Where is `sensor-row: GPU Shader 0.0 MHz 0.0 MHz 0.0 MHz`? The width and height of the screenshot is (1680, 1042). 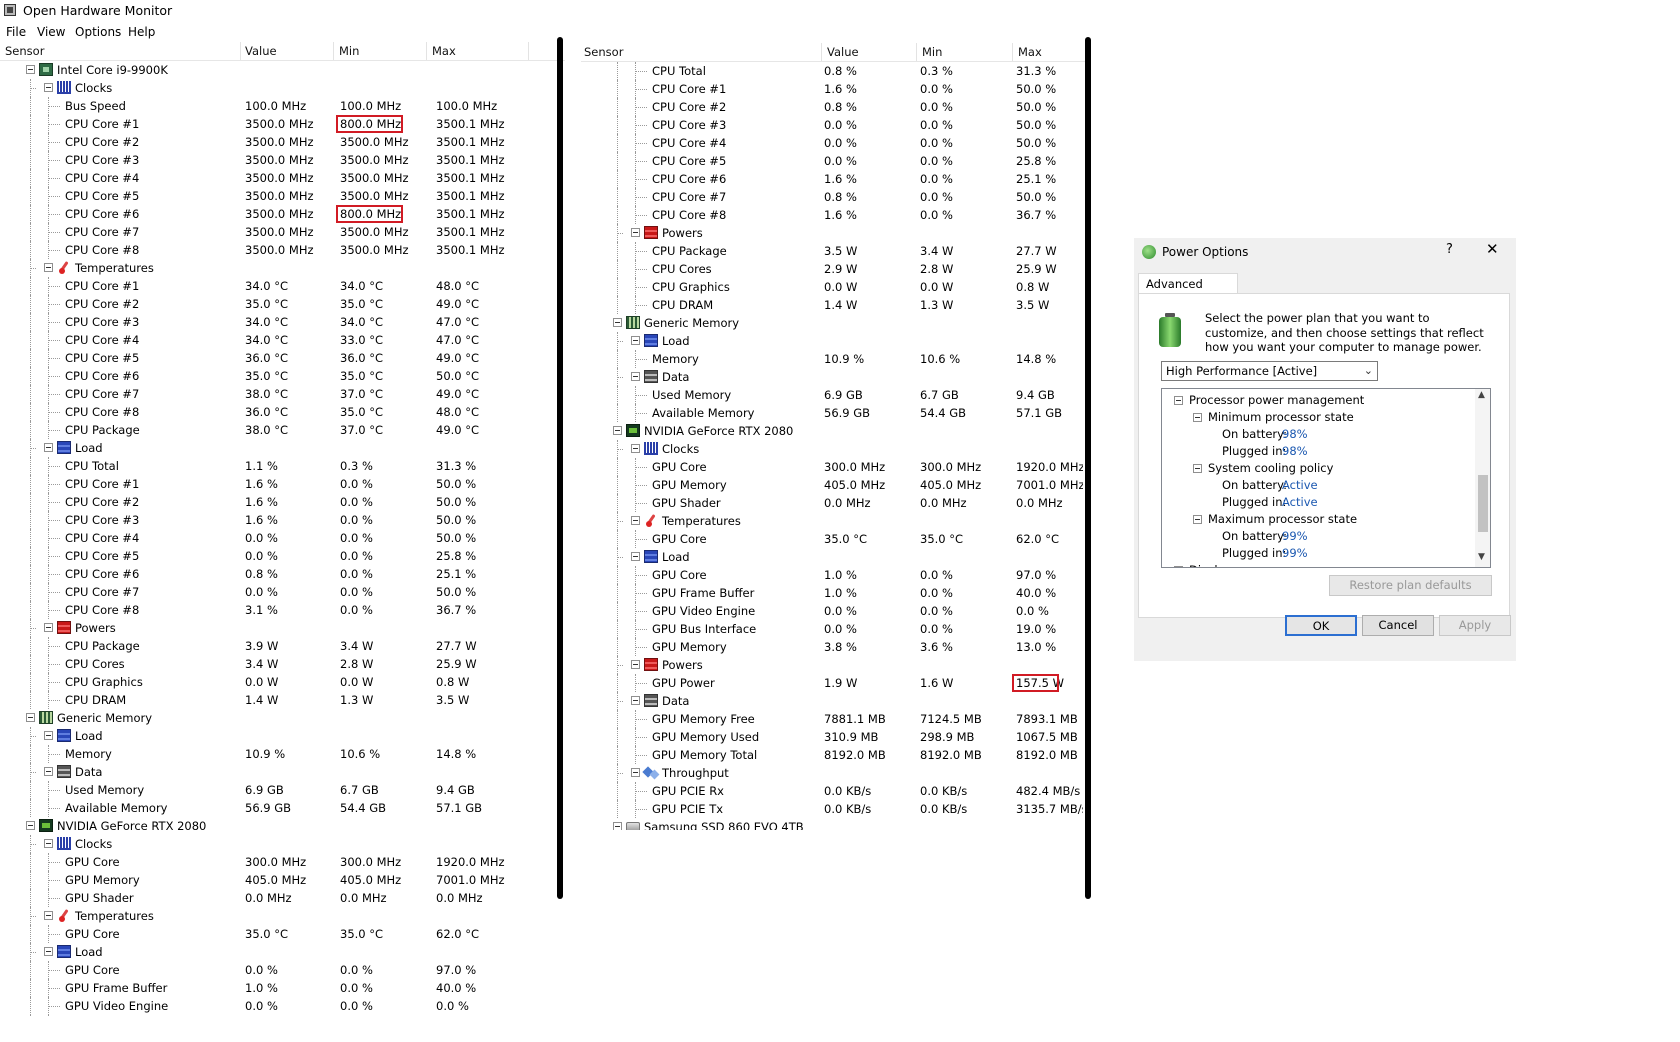
sensor-row: GPU Shader 0.0 MHz 0.0 MHz 0.0 MHz is located at coordinates (280, 898).